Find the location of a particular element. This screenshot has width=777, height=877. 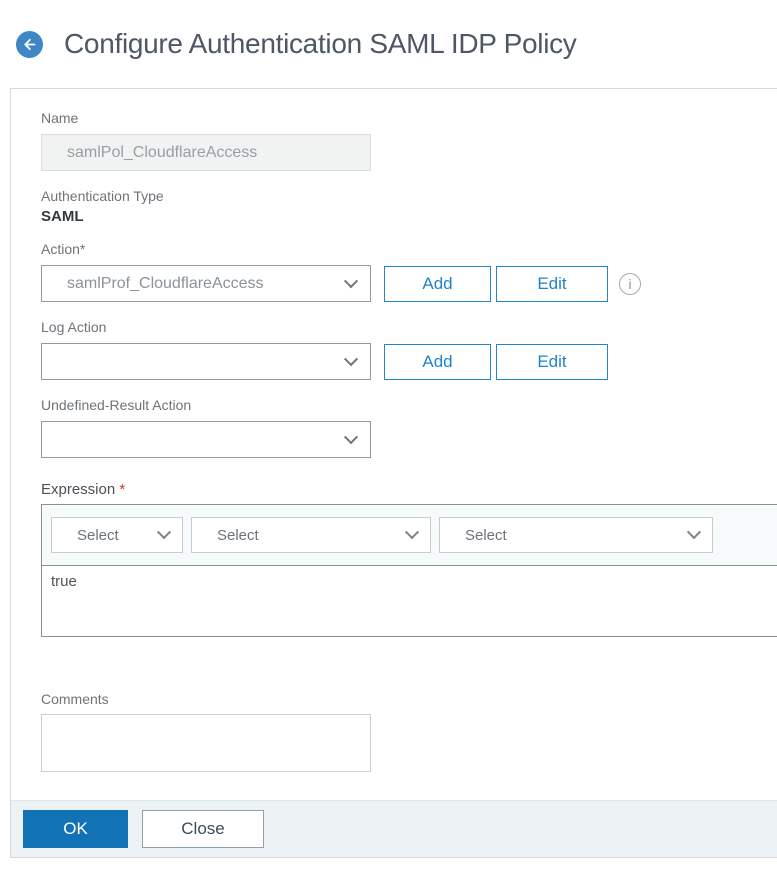

undefined-result-action-label: Undefined-Result Action is located at coordinates (116, 405).